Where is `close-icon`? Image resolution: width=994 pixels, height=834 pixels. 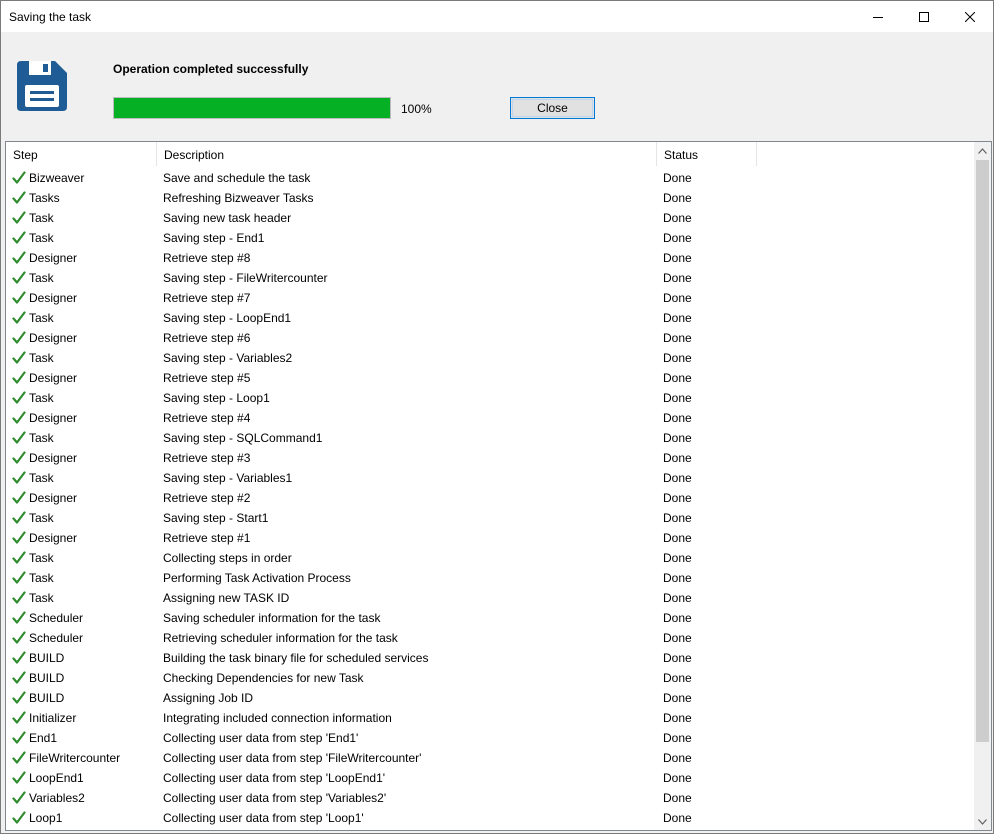 close-icon is located at coordinates (970, 16).